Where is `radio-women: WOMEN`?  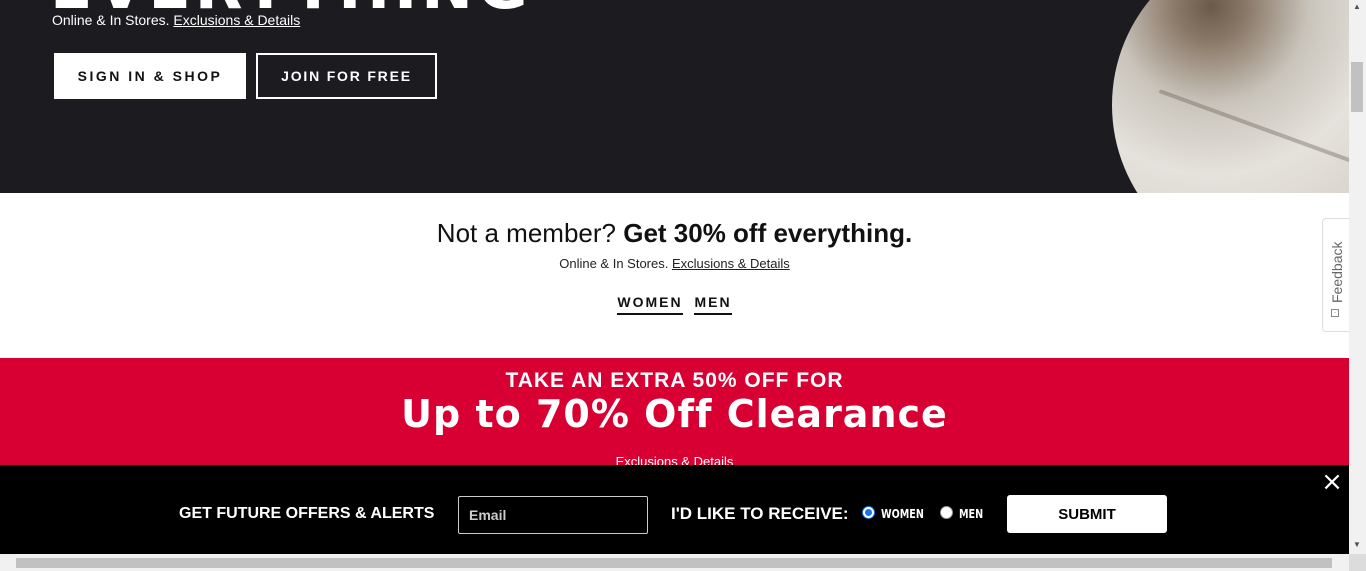
radio-women: WOMEN is located at coordinates (898, 512).